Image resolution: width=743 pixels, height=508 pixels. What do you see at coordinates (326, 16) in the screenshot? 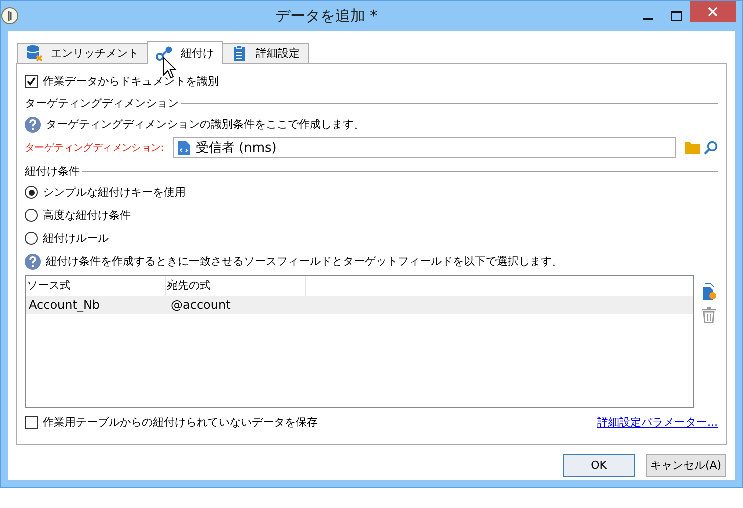
I see `window-title: データを追加 *` at bounding box center [326, 16].